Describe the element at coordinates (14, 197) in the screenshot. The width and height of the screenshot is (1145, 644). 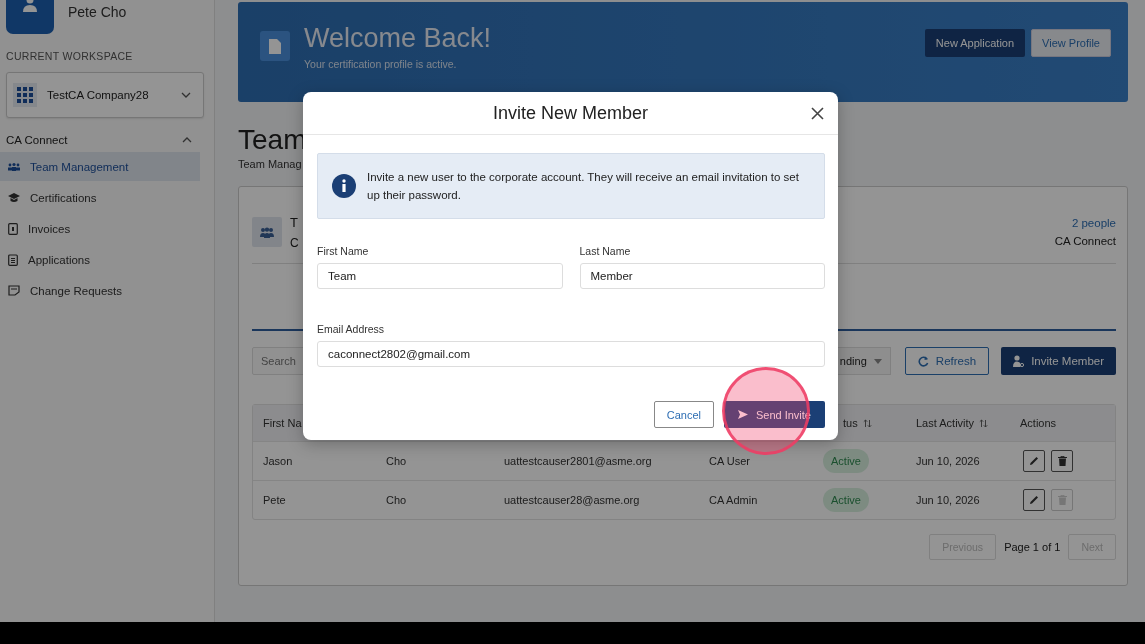
I see `graduation-cap-icon` at that location.